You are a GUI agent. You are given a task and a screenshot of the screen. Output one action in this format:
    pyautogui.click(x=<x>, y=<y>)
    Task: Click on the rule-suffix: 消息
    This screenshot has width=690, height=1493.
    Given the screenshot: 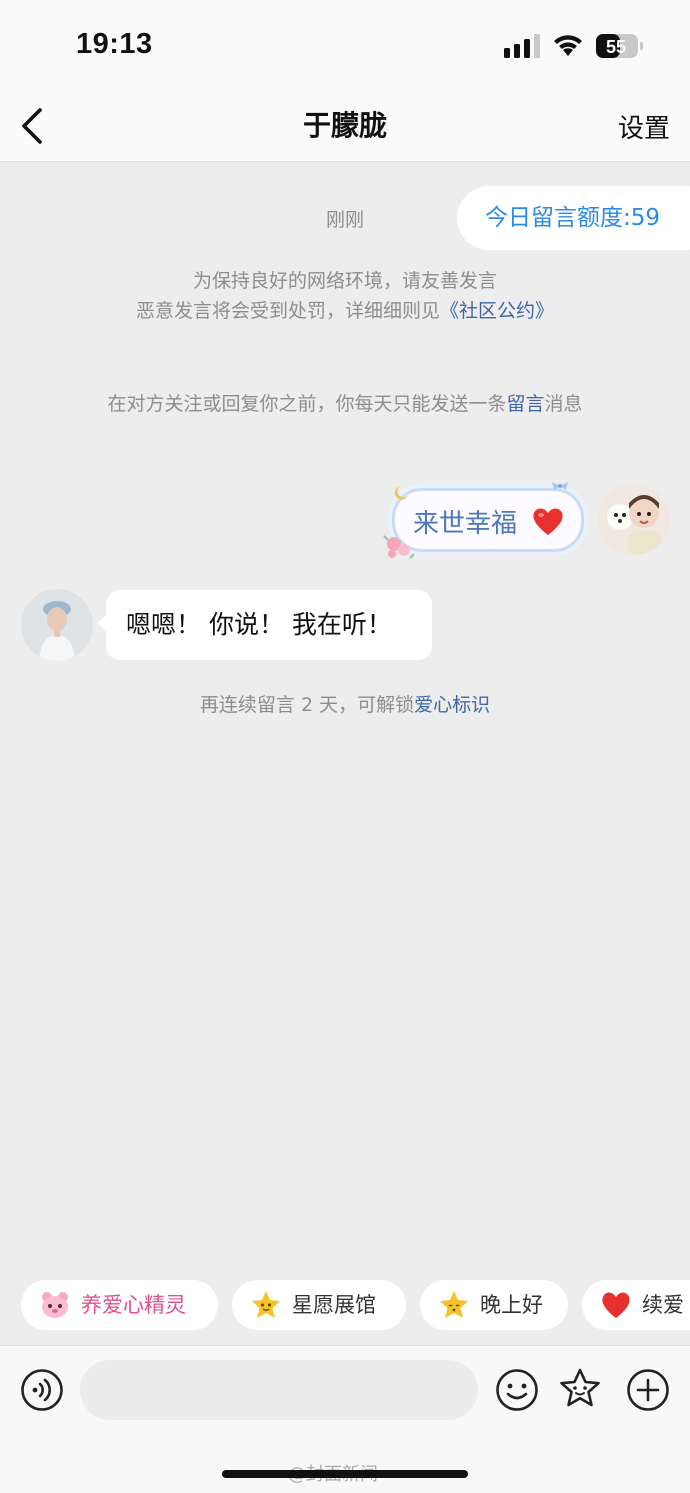 What is the action you would take?
    pyautogui.click(x=563, y=404)
    